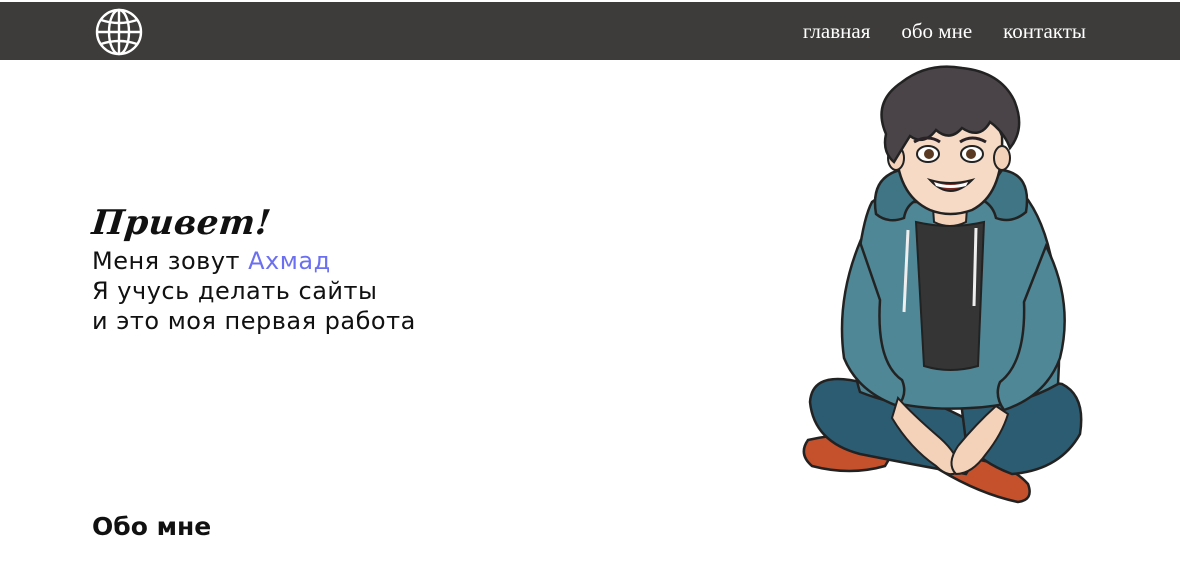 The image size is (1180, 561). What do you see at coordinates (836, 31) in the screenshot?
I see `nav-link-home: главная` at bounding box center [836, 31].